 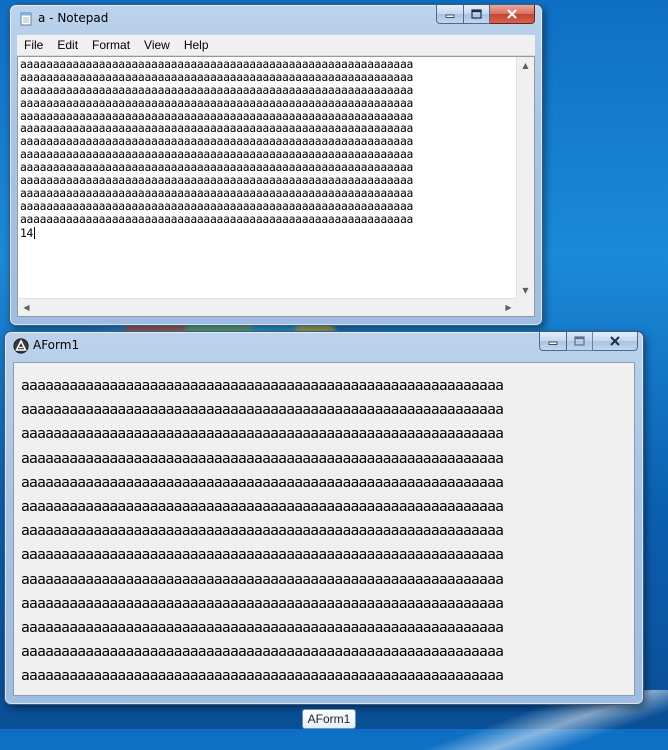 What do you see at coordinates (33, 45) in the screenshot?
I see `menu-file: File` at bounding box center [33, 45].